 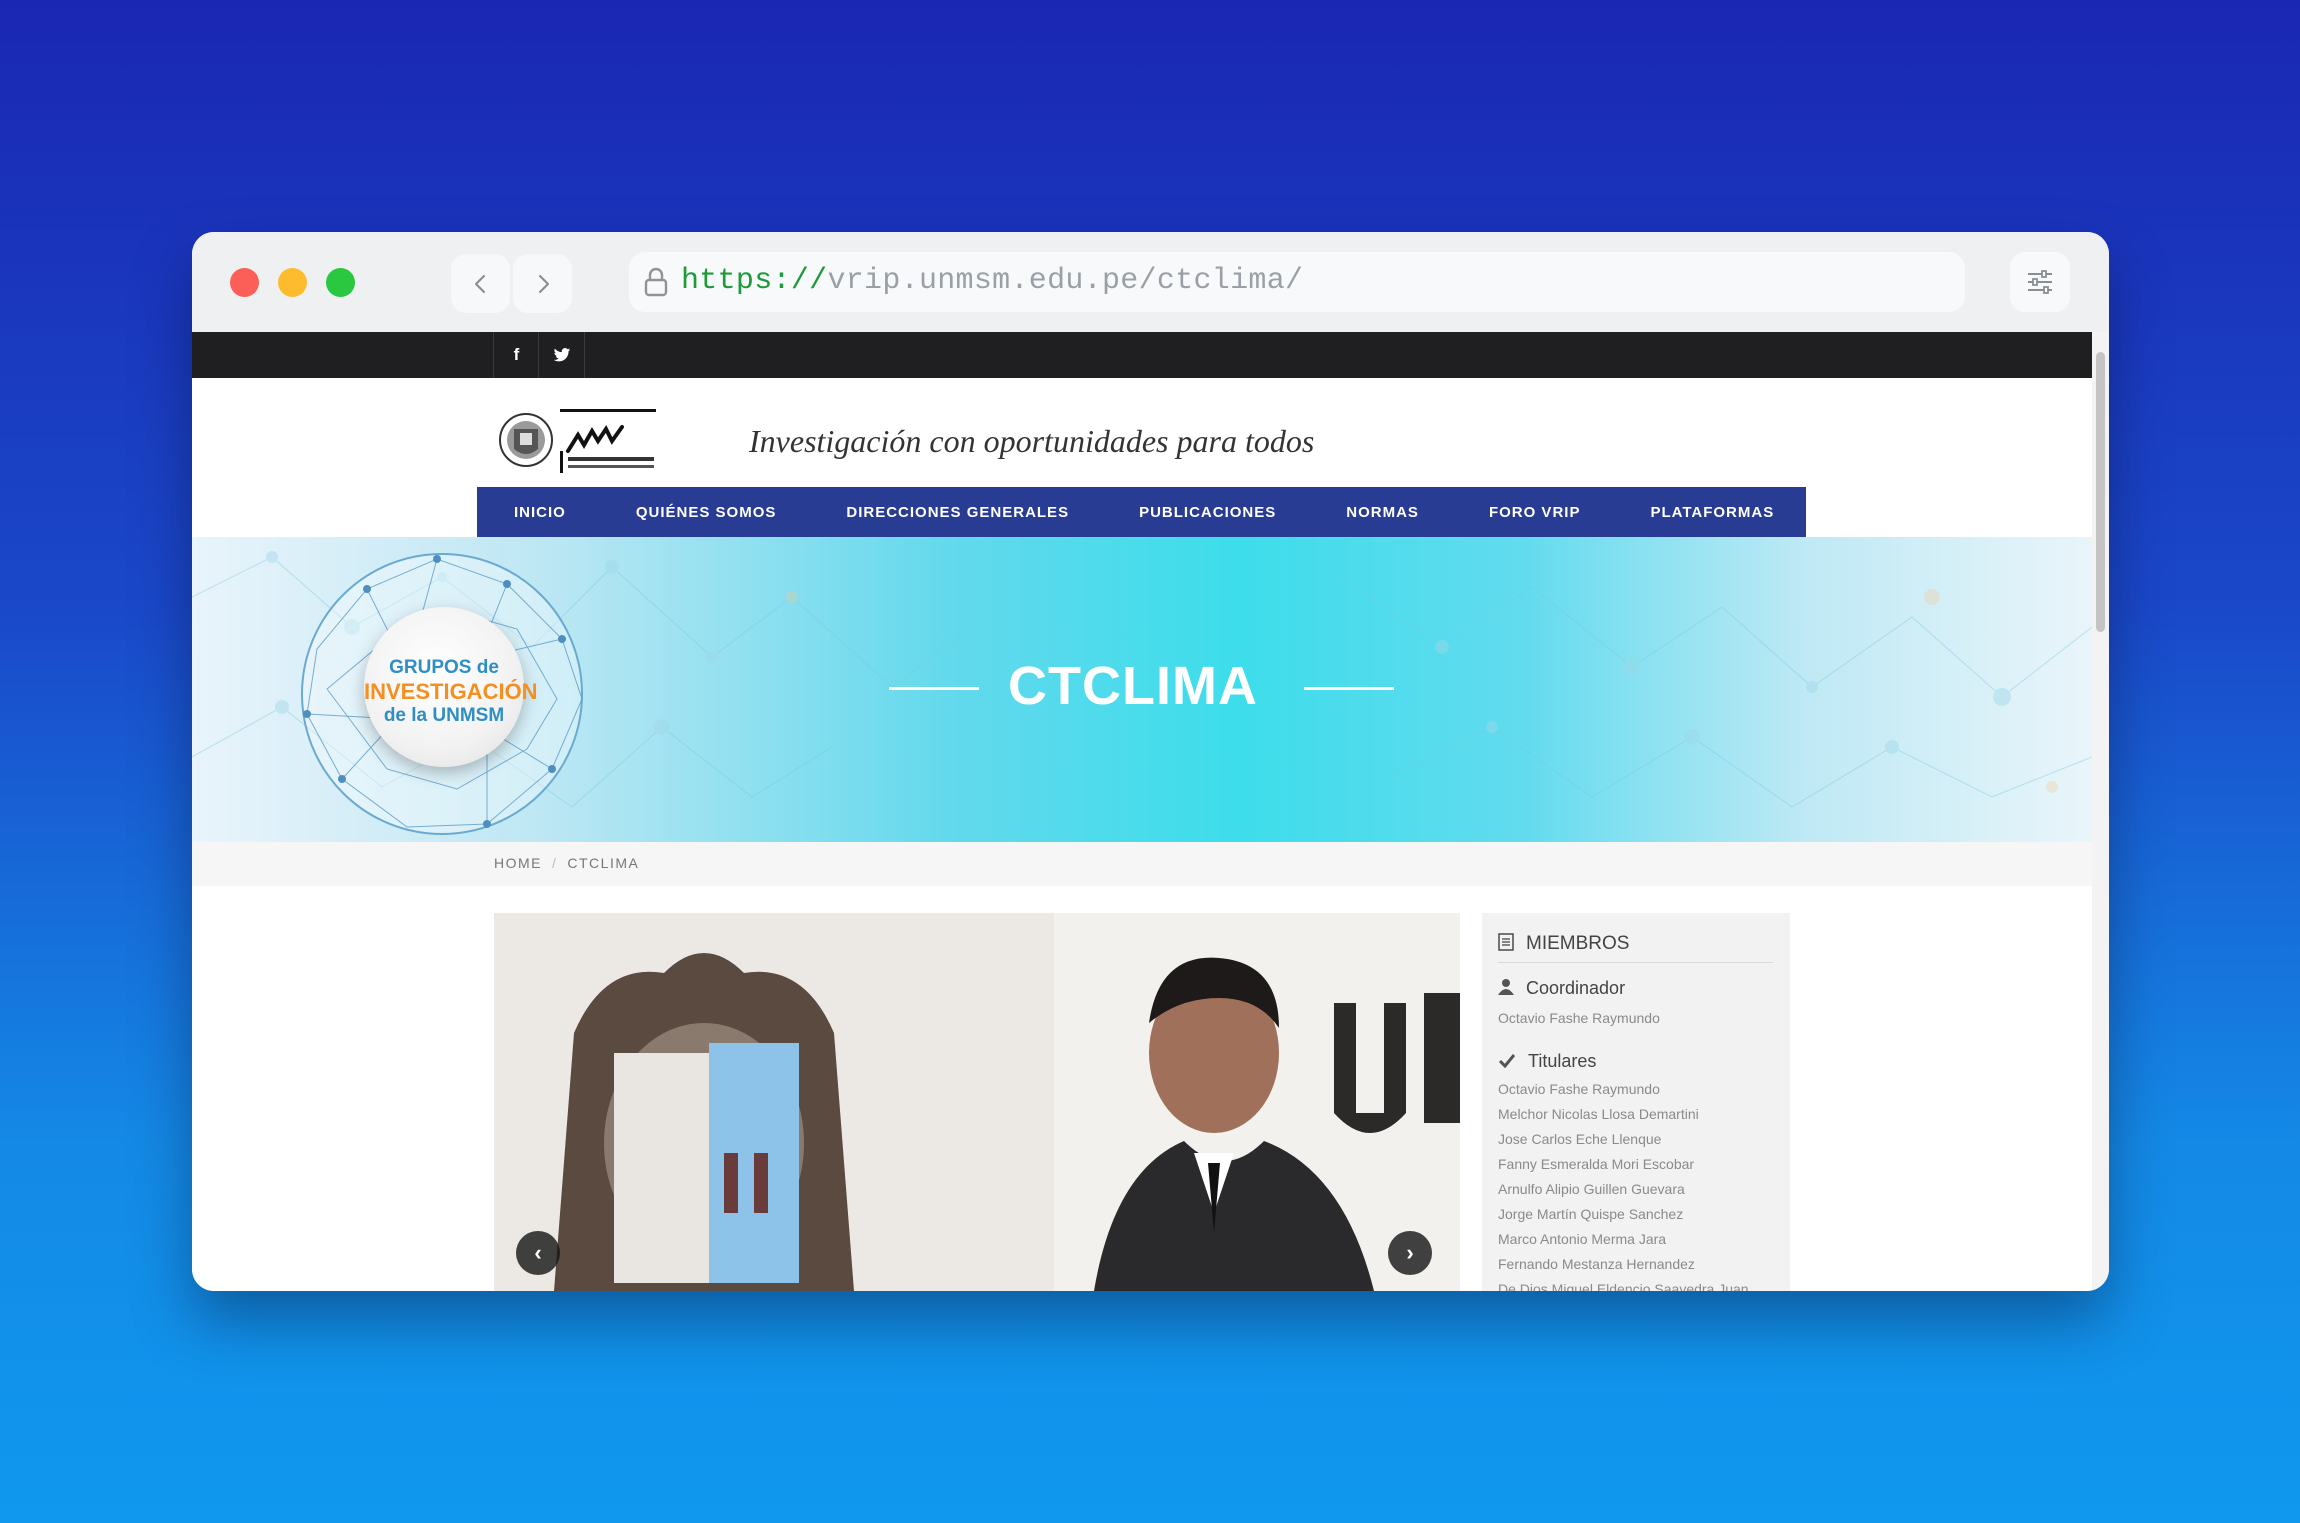 I want to click on nav-normas: NORMAS, so click(x=1382, y=512).